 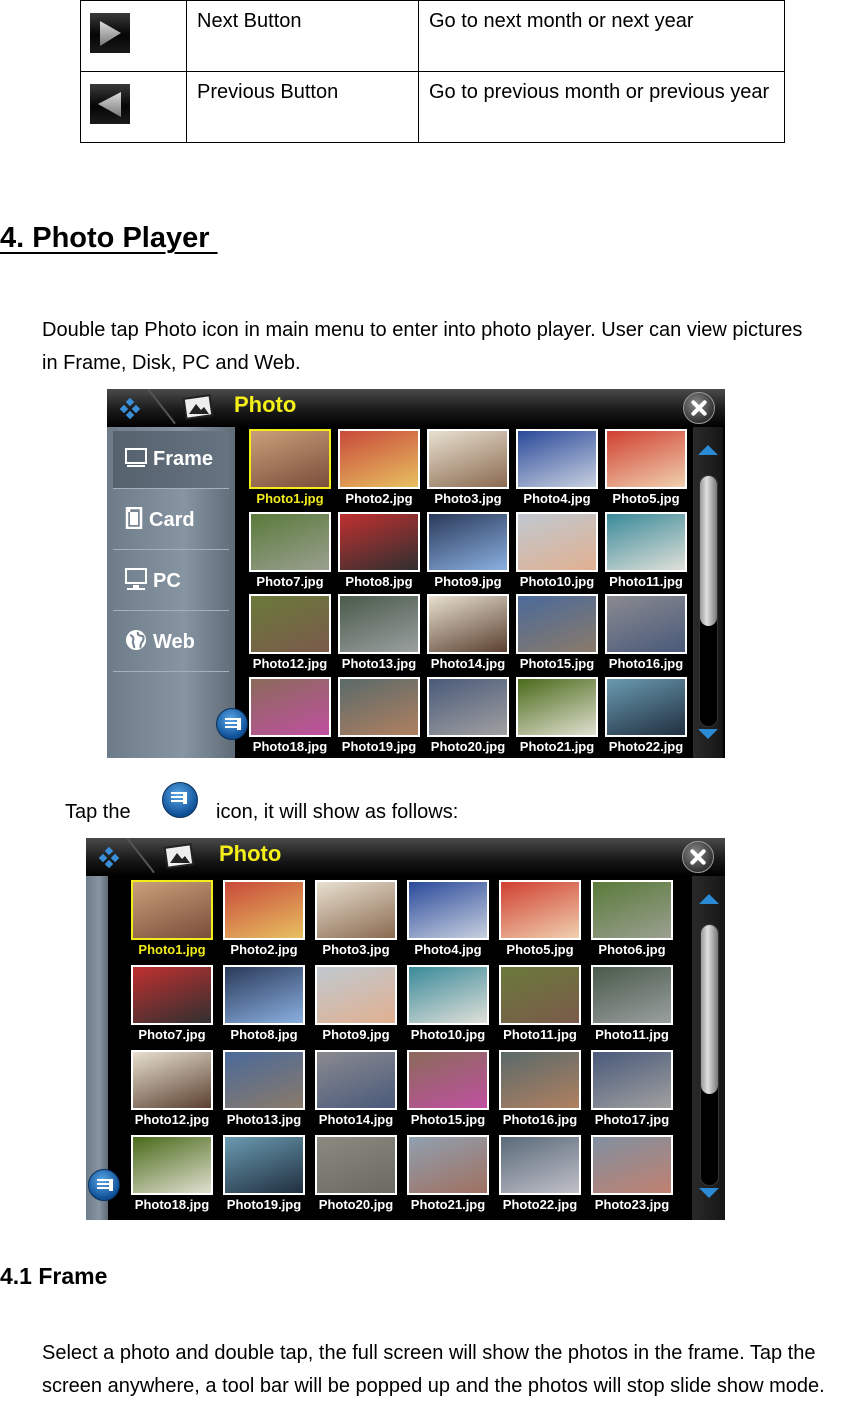 What do you see at coordinates (264, 1119) in the screenshot?
I see `photo-filename: Photo13.jpg` at bounding box center [264, 1119].